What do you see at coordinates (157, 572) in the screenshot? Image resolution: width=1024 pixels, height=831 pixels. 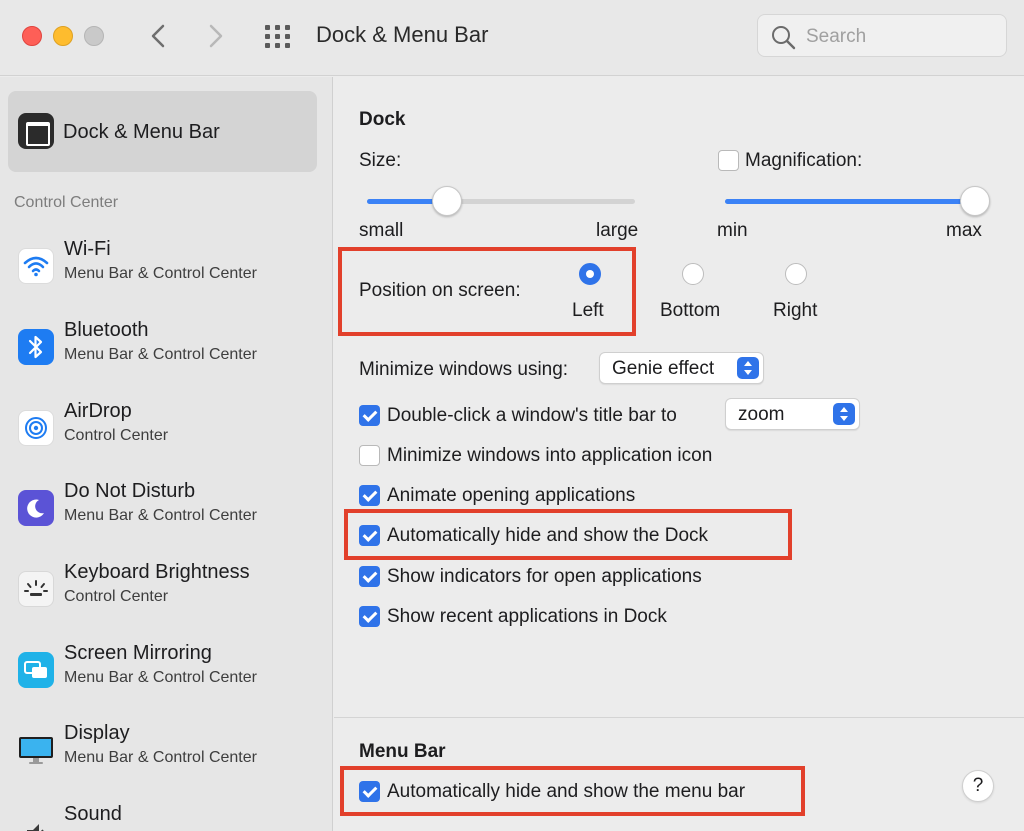 I see `sidebar-item-name: Keyboard Brightness` at bounding box center [157, 572].